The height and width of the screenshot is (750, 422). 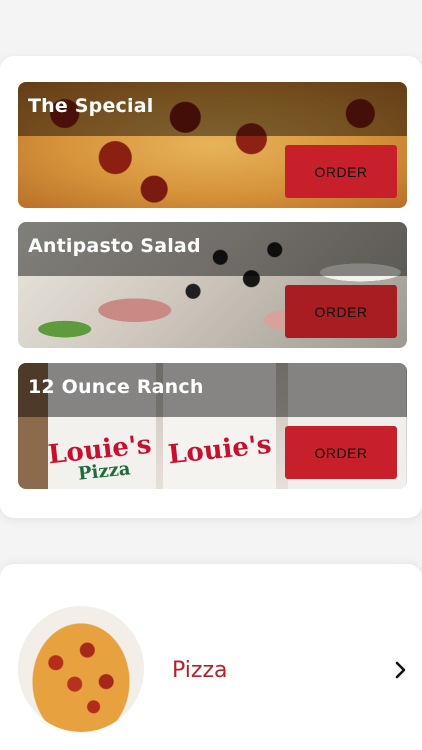 I want to click on promo-title: The Special, so click(x=91, y=106).